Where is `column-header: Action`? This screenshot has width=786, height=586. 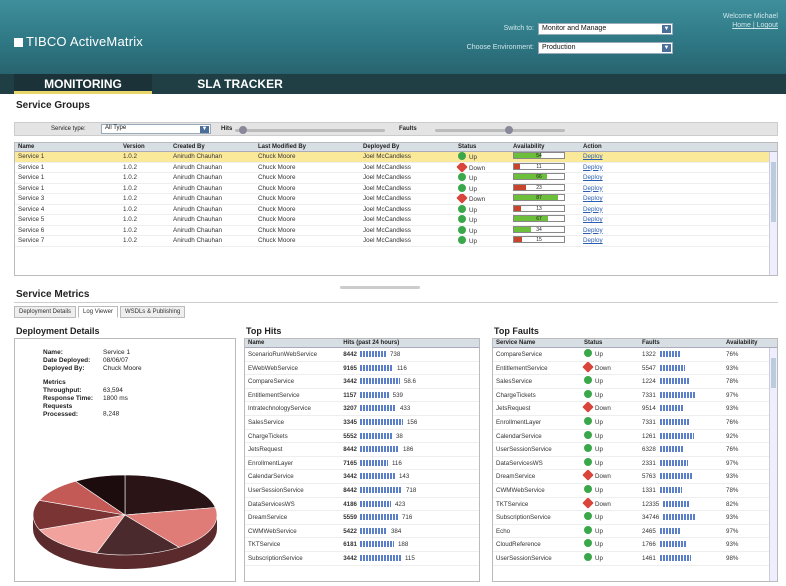
column-header: Action is located at coordinates (610, 147).